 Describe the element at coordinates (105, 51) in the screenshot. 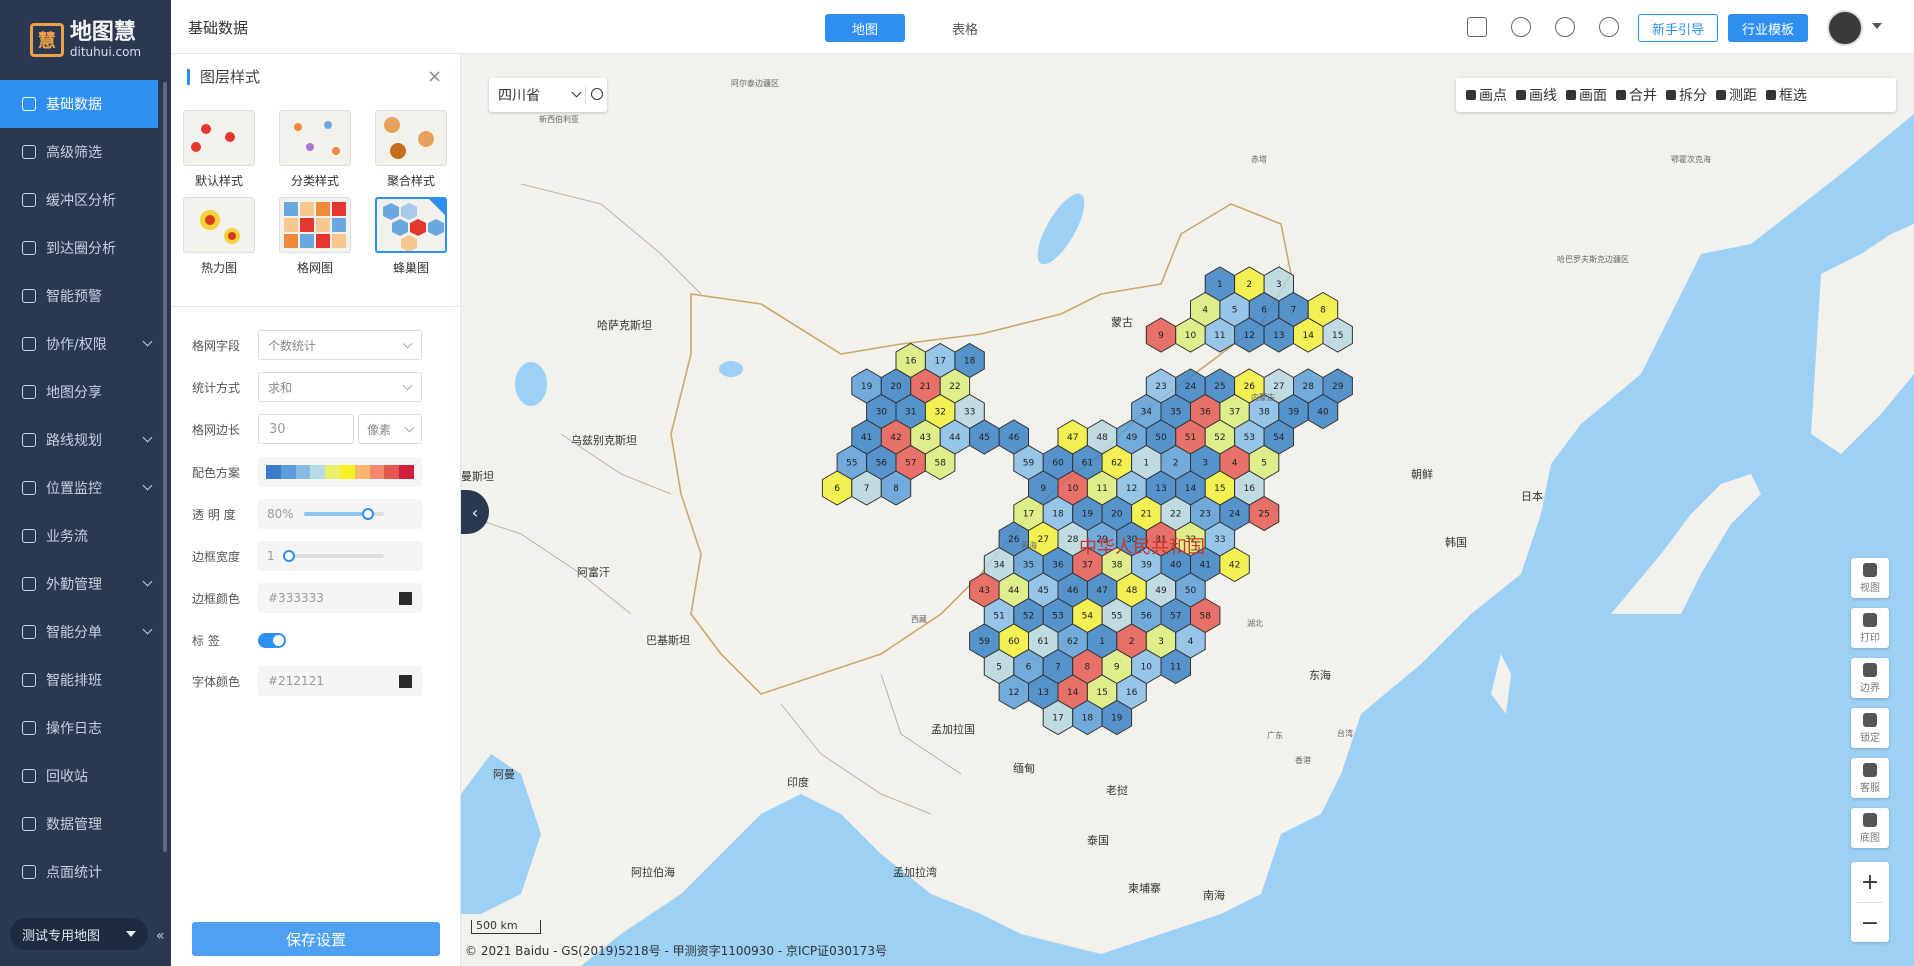

I see `logo-en-text: dituhui.com` at that location.